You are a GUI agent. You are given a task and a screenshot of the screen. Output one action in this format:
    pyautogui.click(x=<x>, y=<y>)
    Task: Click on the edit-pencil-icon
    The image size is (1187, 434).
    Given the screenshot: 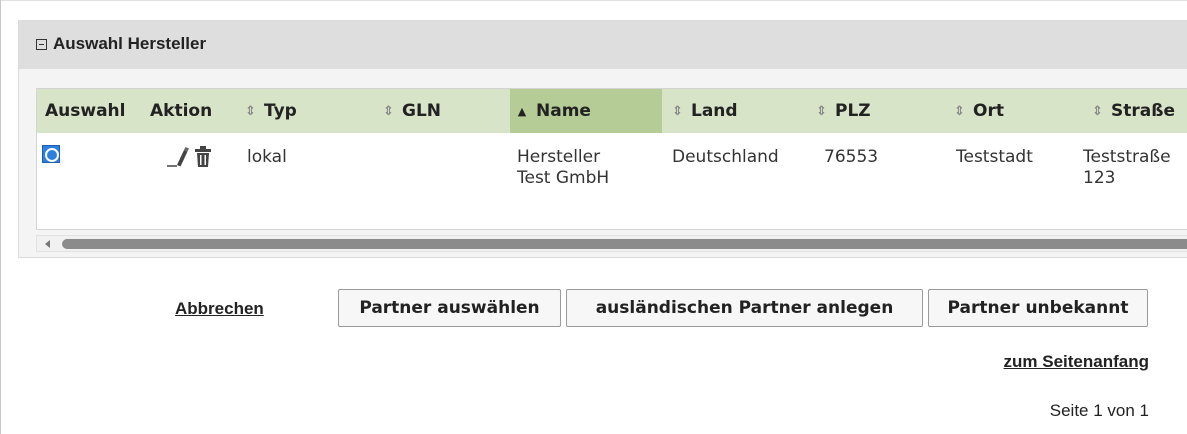 What is the action you would take?
    pyautogui.click(x=179, y=157)
    